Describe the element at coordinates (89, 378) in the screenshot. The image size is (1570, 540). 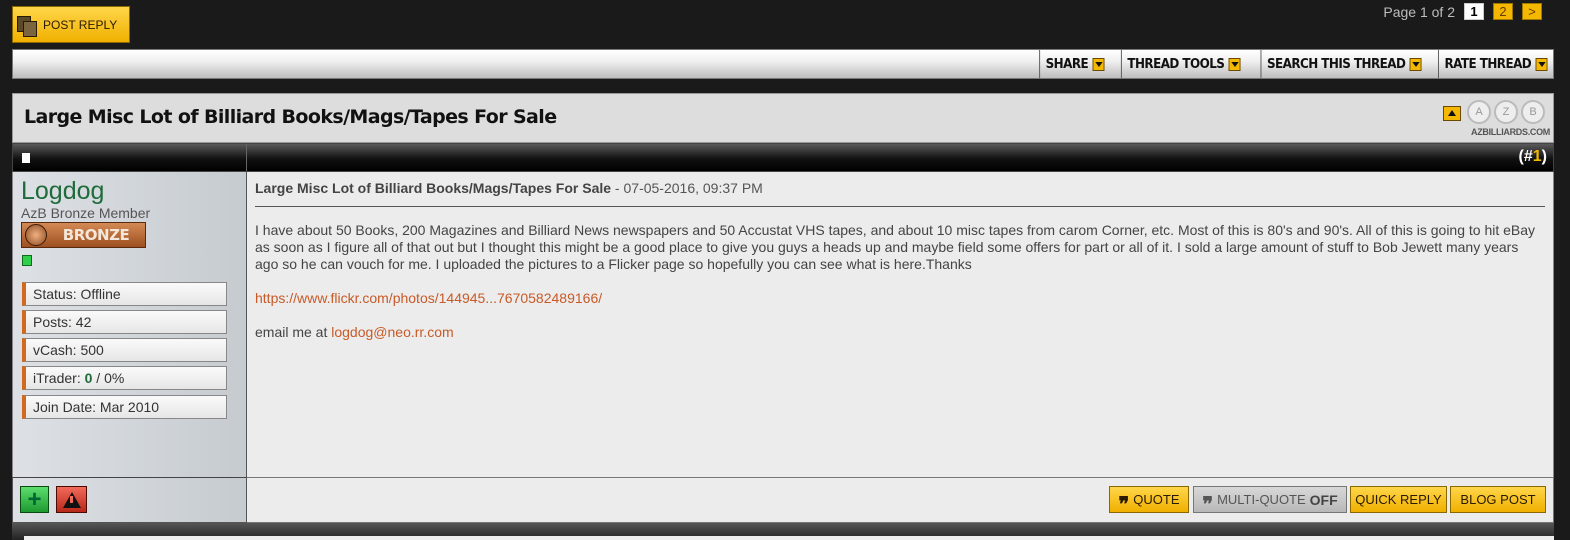
I see `itrader-count-link: 0` at that location.